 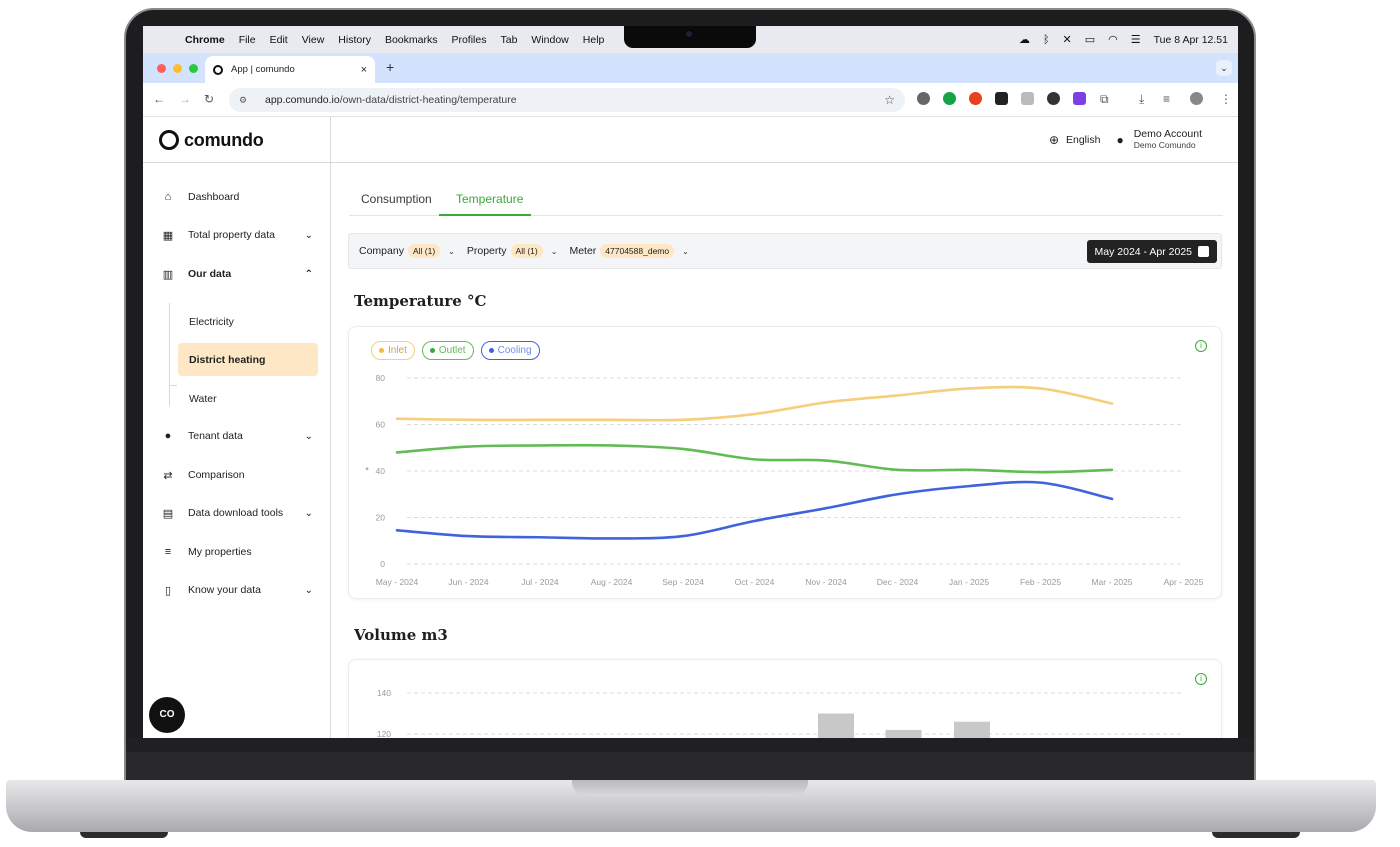 What do you see at coordinates (1079, 98) in the screenshot?
I see `extension-7-icon` at bounding box center [1079, 98].